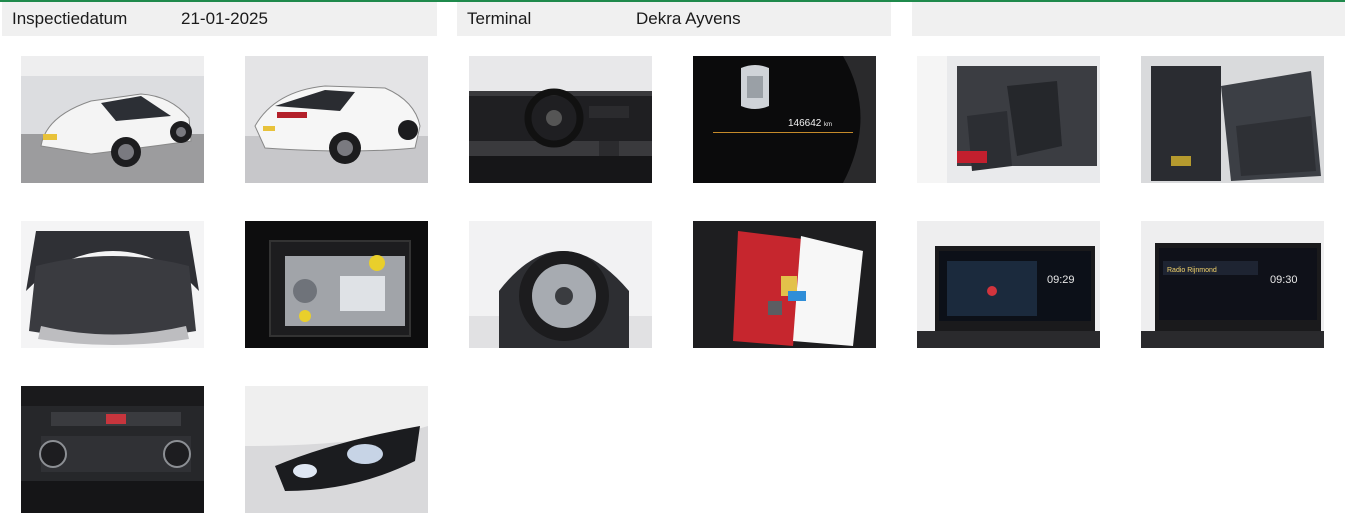 This screenshot has height=513, width=1345. What do you see at coordinates (112, 284) in the screenshot?
I see `photo-trunk` at bounding box center [112, 284].